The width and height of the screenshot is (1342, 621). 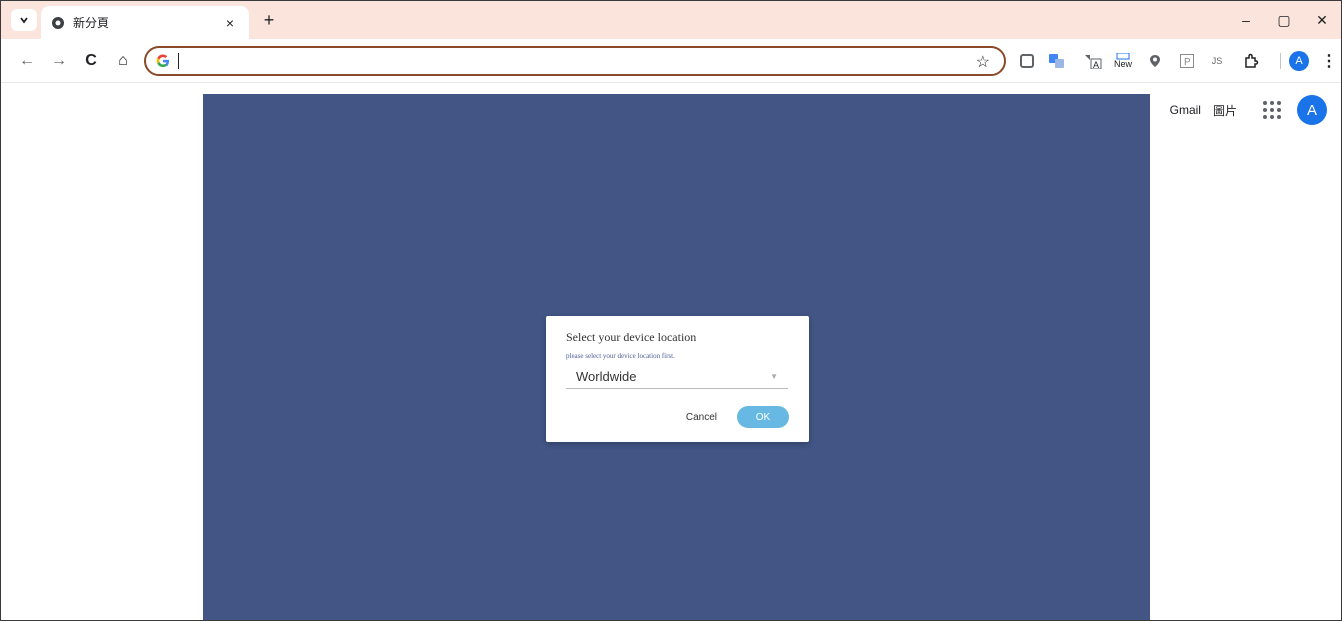 I want to click on dialog-actions: Cancel OK, so click(x=737, y=417).